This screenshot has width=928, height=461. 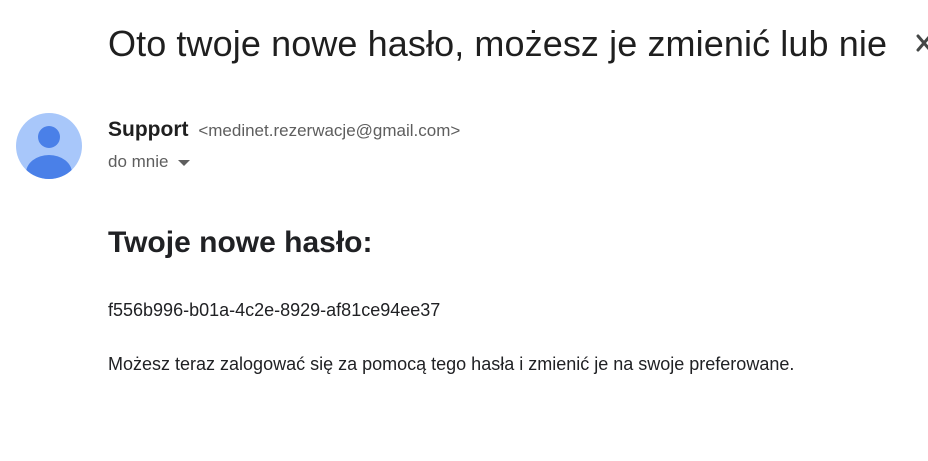 What do you see at coordinates (274, 310) in the screenshot?
I see `new-password: f556b996-b01a-4c2e-8929-af81ce94ee37` at bounding box center [274, 310].